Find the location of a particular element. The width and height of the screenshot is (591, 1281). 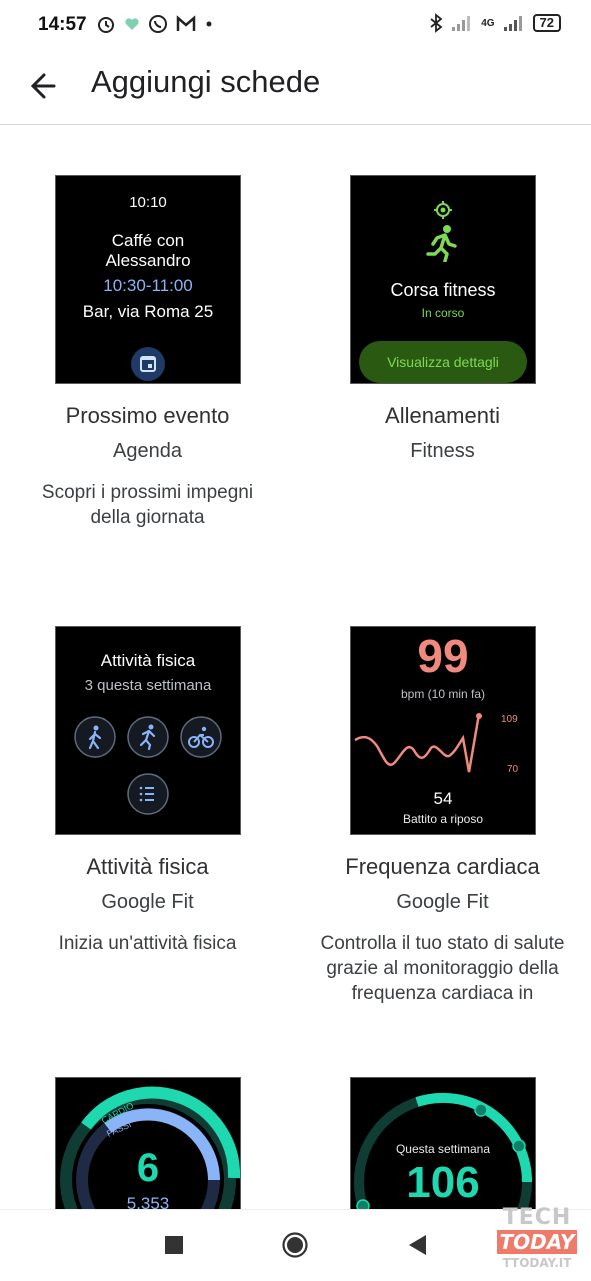

list-icon is located at coordinates (148, 794).